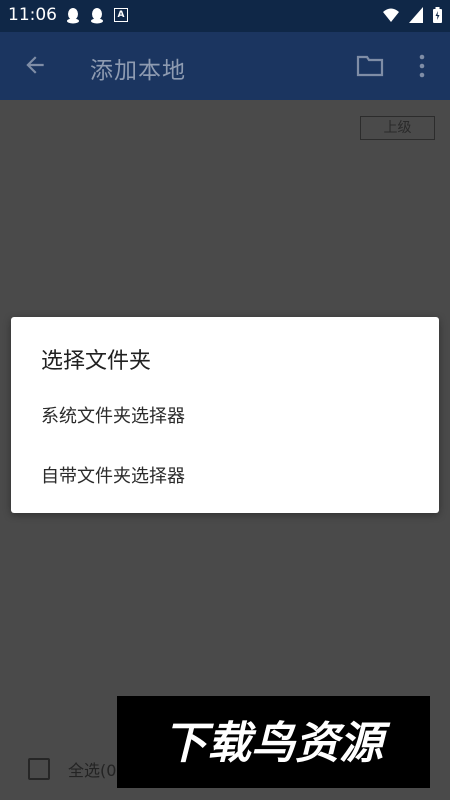  What do you see at coordinates (225, 66) in the screenshot?
I see `app-bar: 添加本地` at bounding box center [225, 66].